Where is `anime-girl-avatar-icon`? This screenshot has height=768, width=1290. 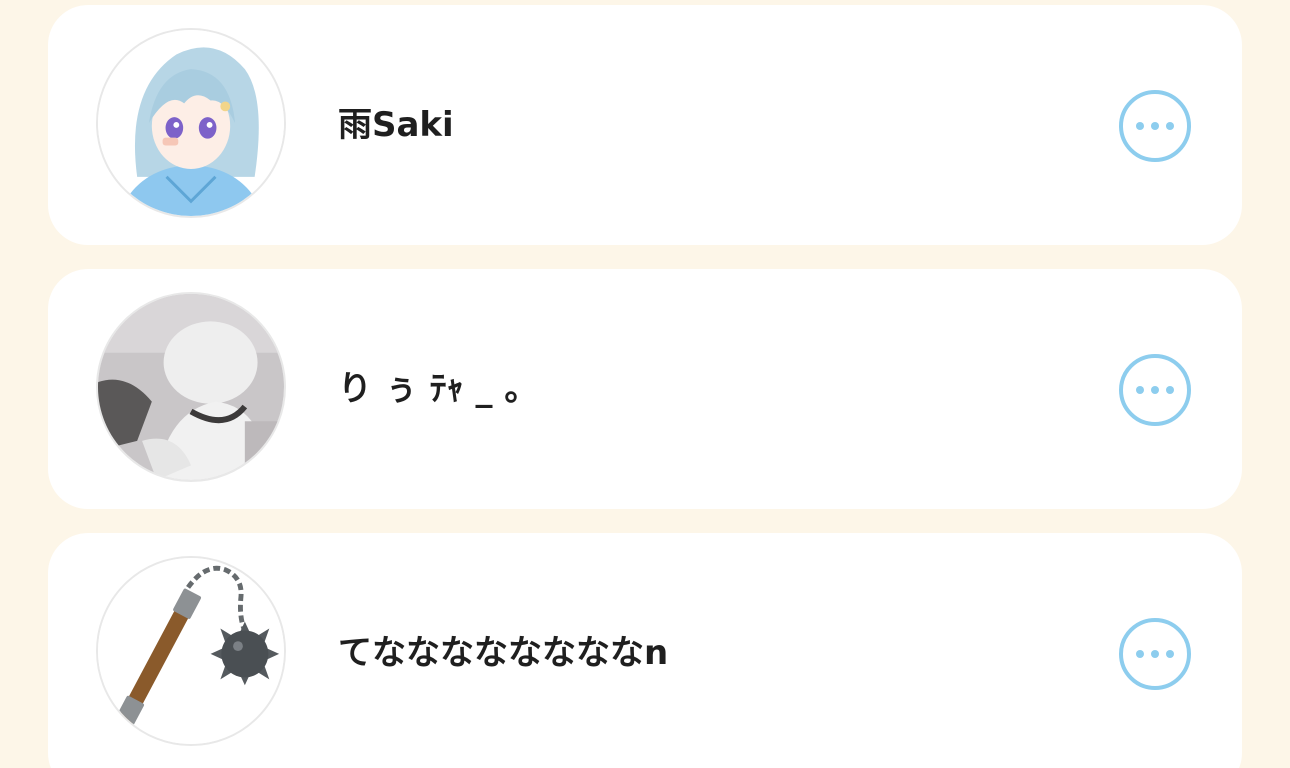 anime-girl-avatar-icon is located at coordinates (191, 123).